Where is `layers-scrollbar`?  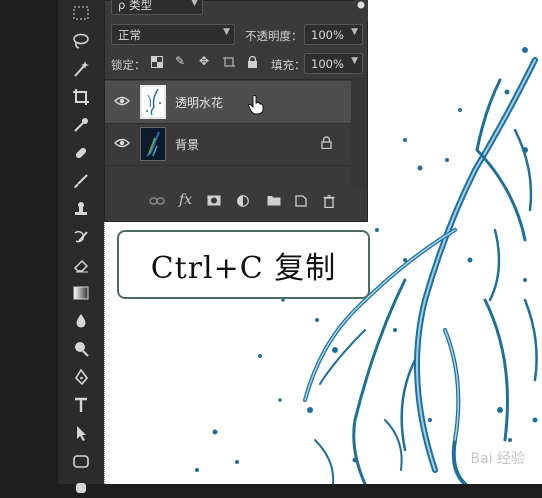 layers-scrollbar is located at coordinates (359, 133).